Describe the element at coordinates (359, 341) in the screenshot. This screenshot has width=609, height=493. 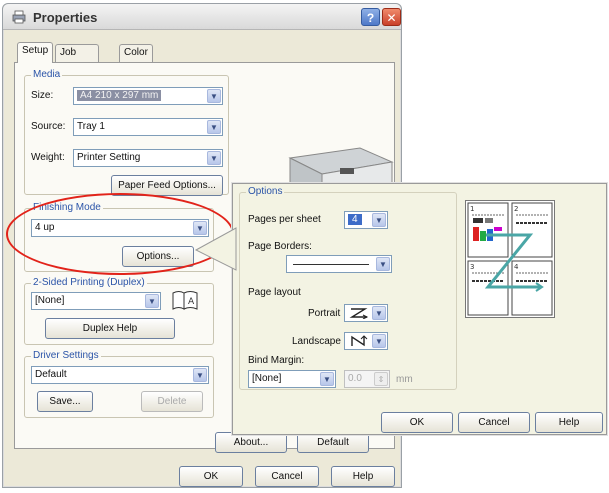
I see `n-order-icon` at that location.